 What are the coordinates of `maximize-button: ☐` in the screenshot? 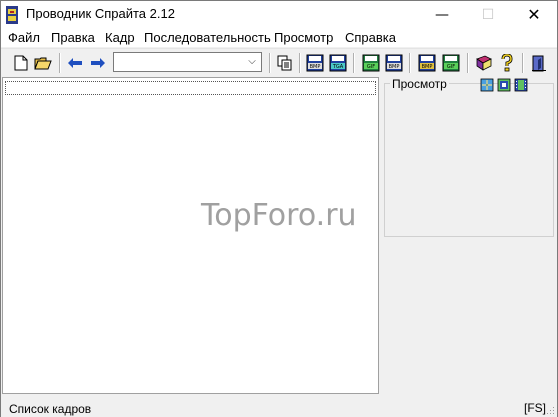 It's located at (488, 15).